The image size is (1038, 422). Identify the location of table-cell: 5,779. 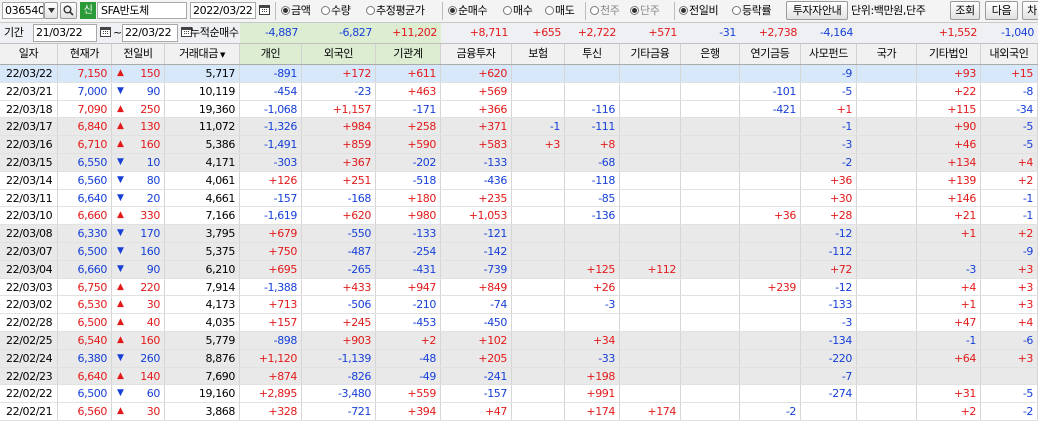
(202, 340).